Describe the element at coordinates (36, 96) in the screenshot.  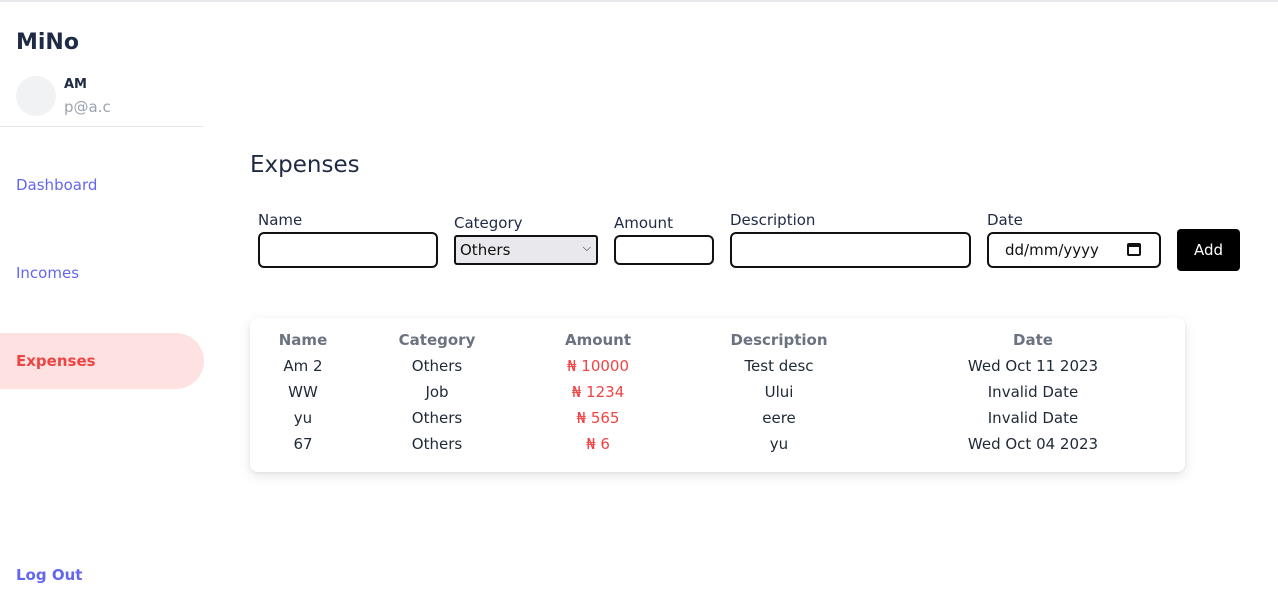
I see `avatar` at that location.